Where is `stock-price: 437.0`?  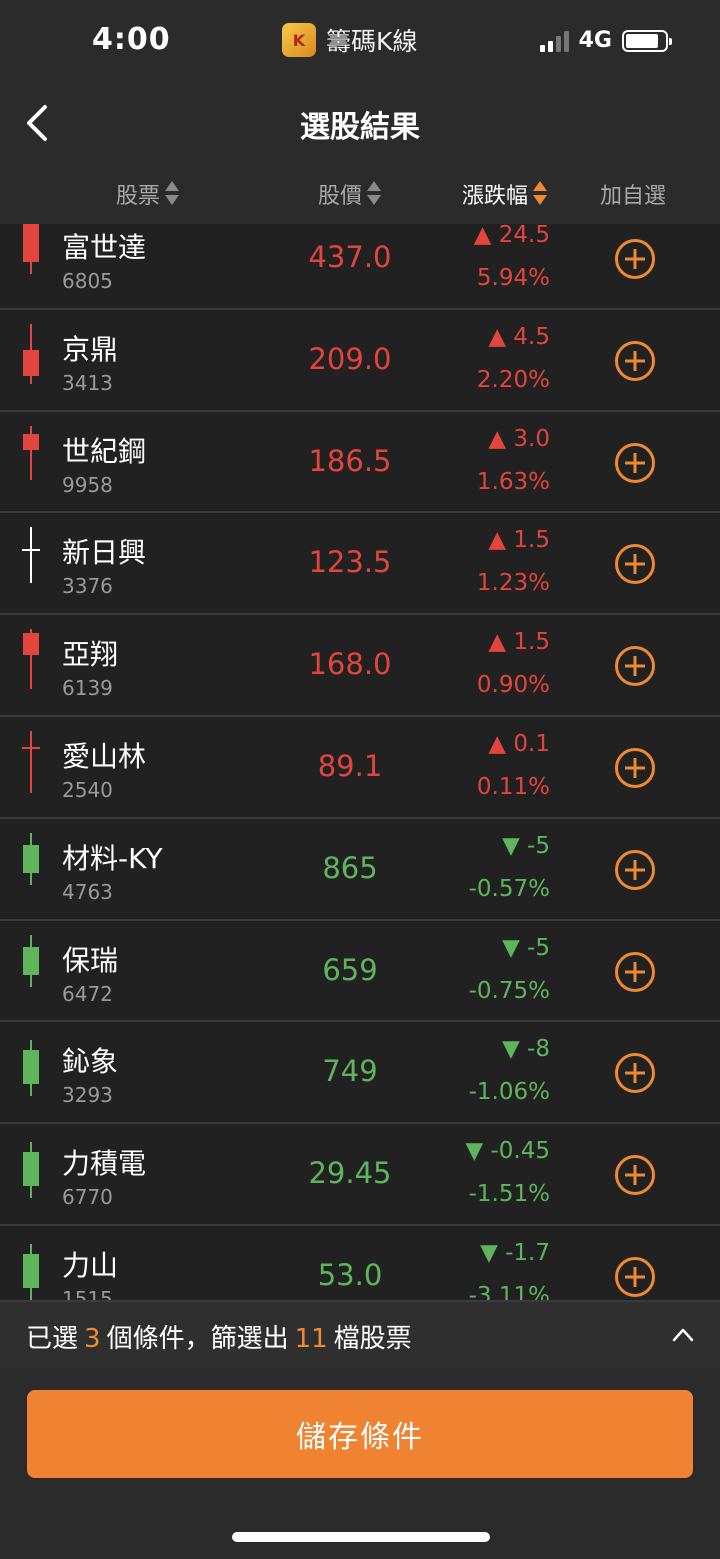 stock-price: 437.0 is located at coordinates (350, 257).